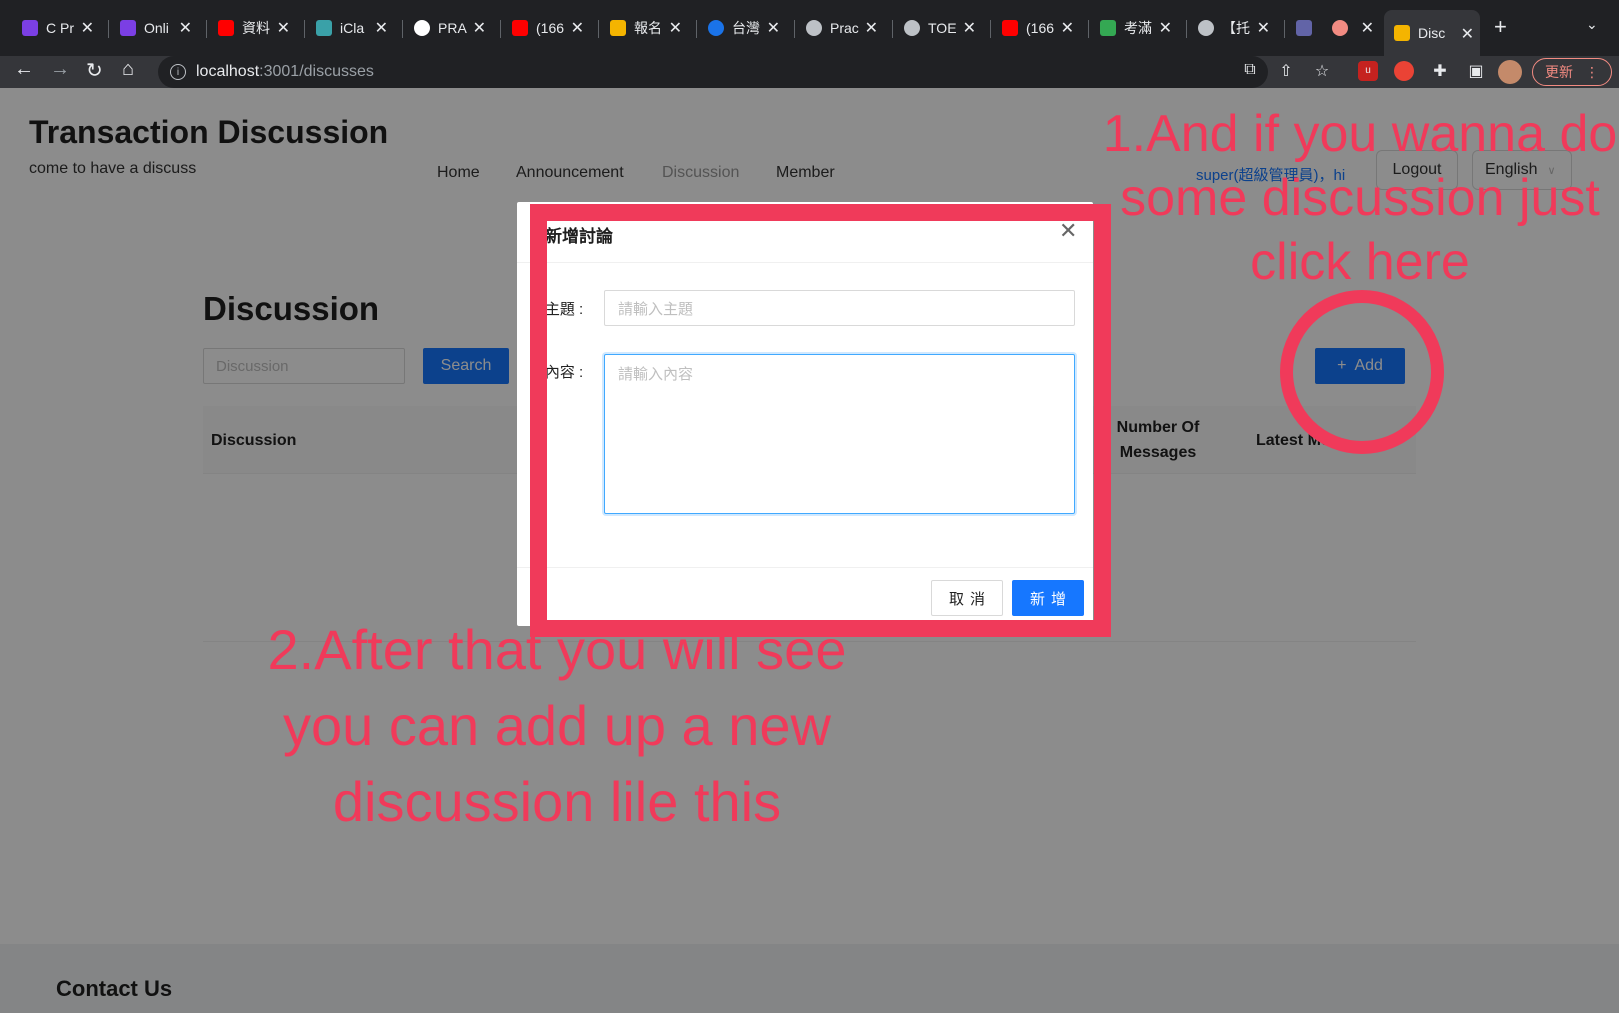  What do you see at coordinates (1362, 372) in the screenshot?
I see `annotation-highlight-circle` at bounding box center [1362, 372].